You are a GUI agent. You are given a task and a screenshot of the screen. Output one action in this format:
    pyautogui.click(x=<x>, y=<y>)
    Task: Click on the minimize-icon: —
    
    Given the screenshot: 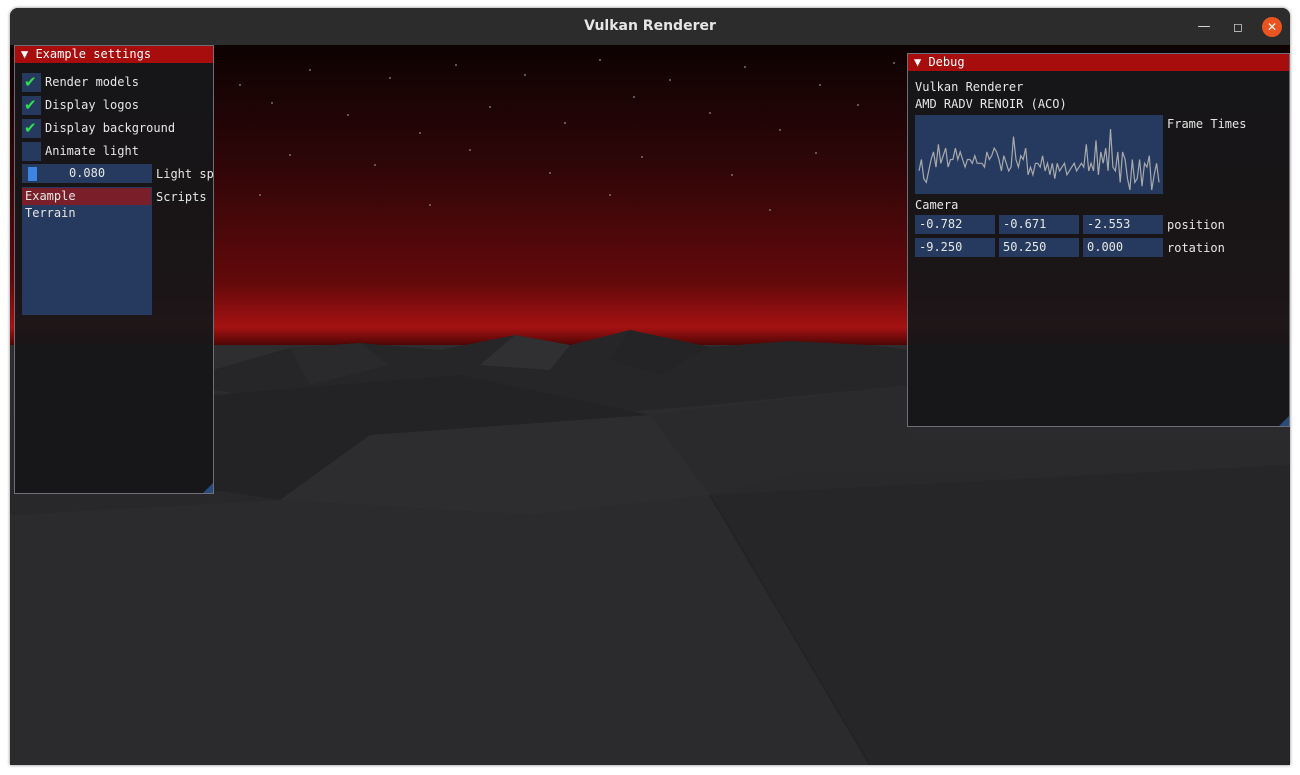 What is the action you would take?
    pyautogui.click(x=1204, y=27)
    